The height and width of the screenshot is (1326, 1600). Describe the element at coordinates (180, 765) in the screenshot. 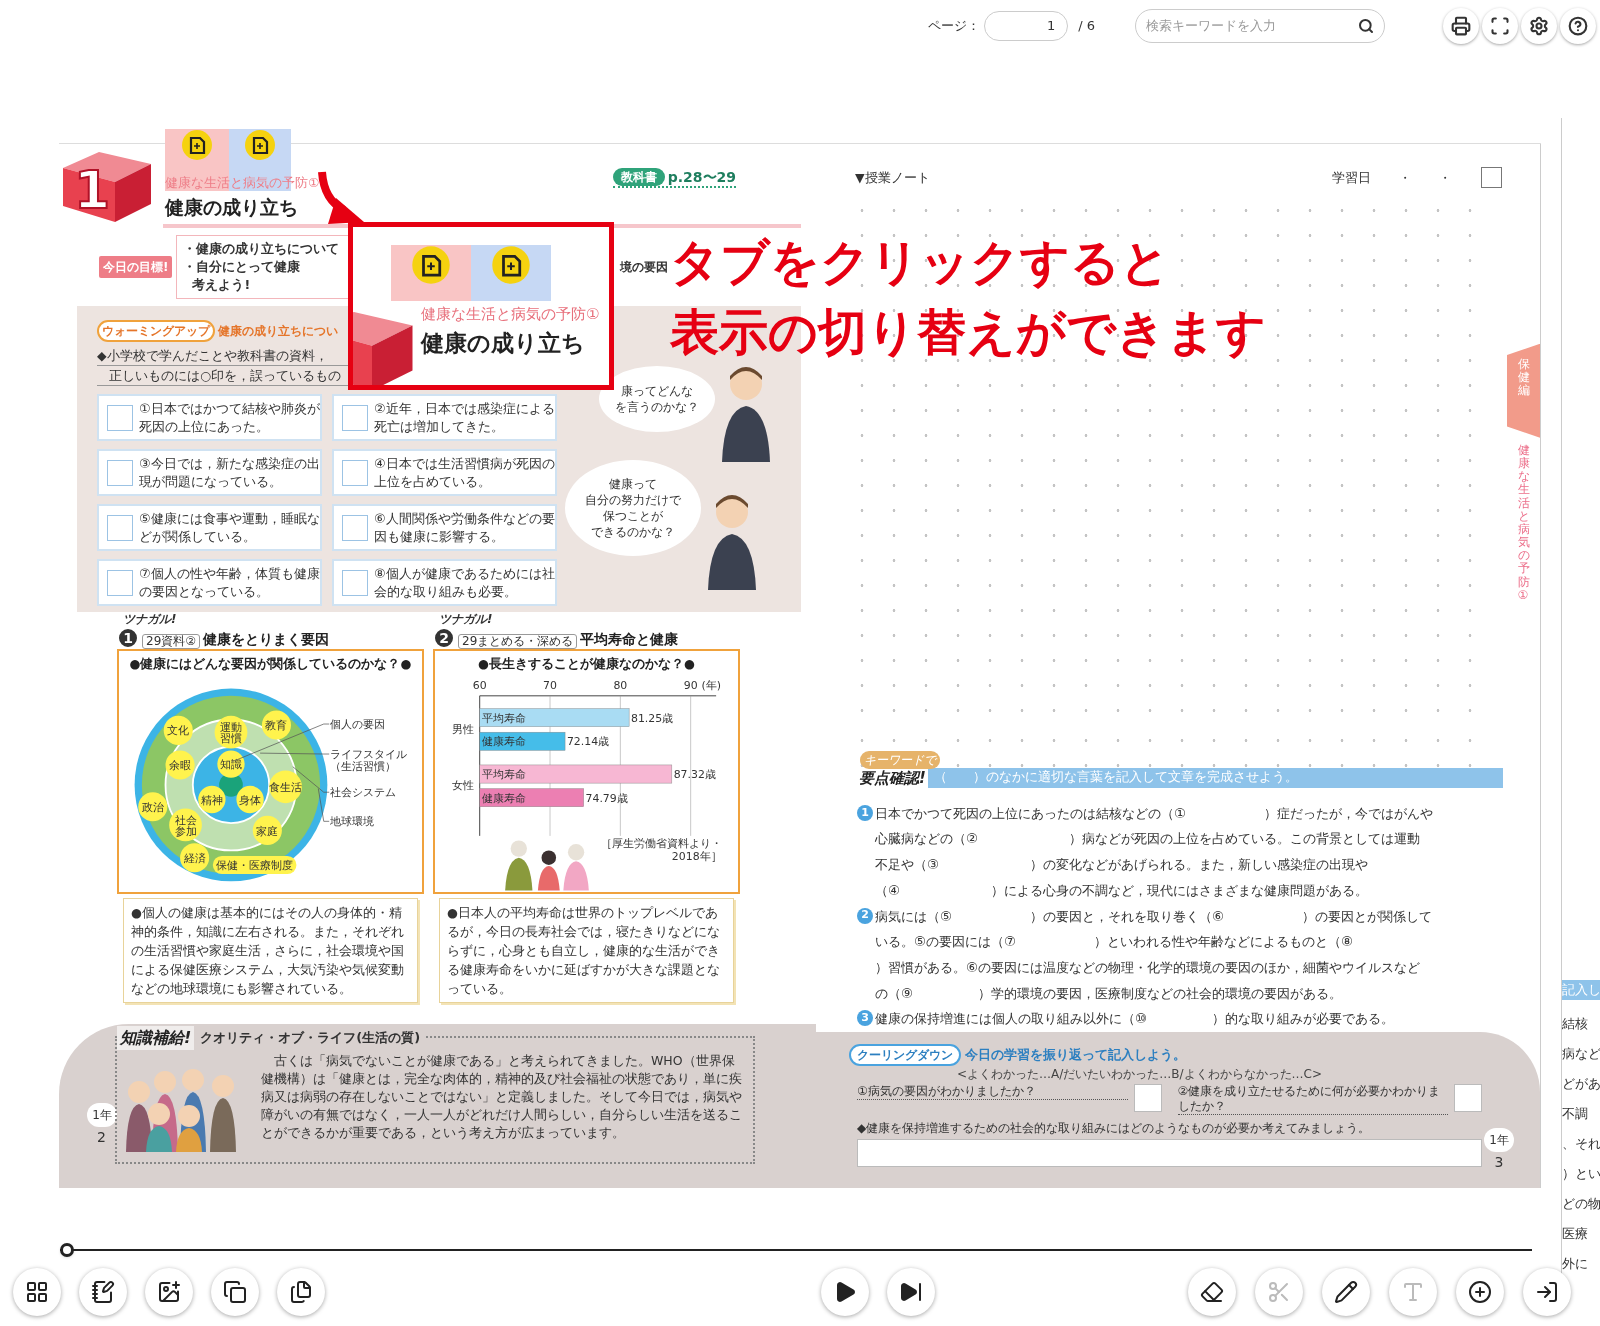

I see `factor-bubble: 余暇` at that location.